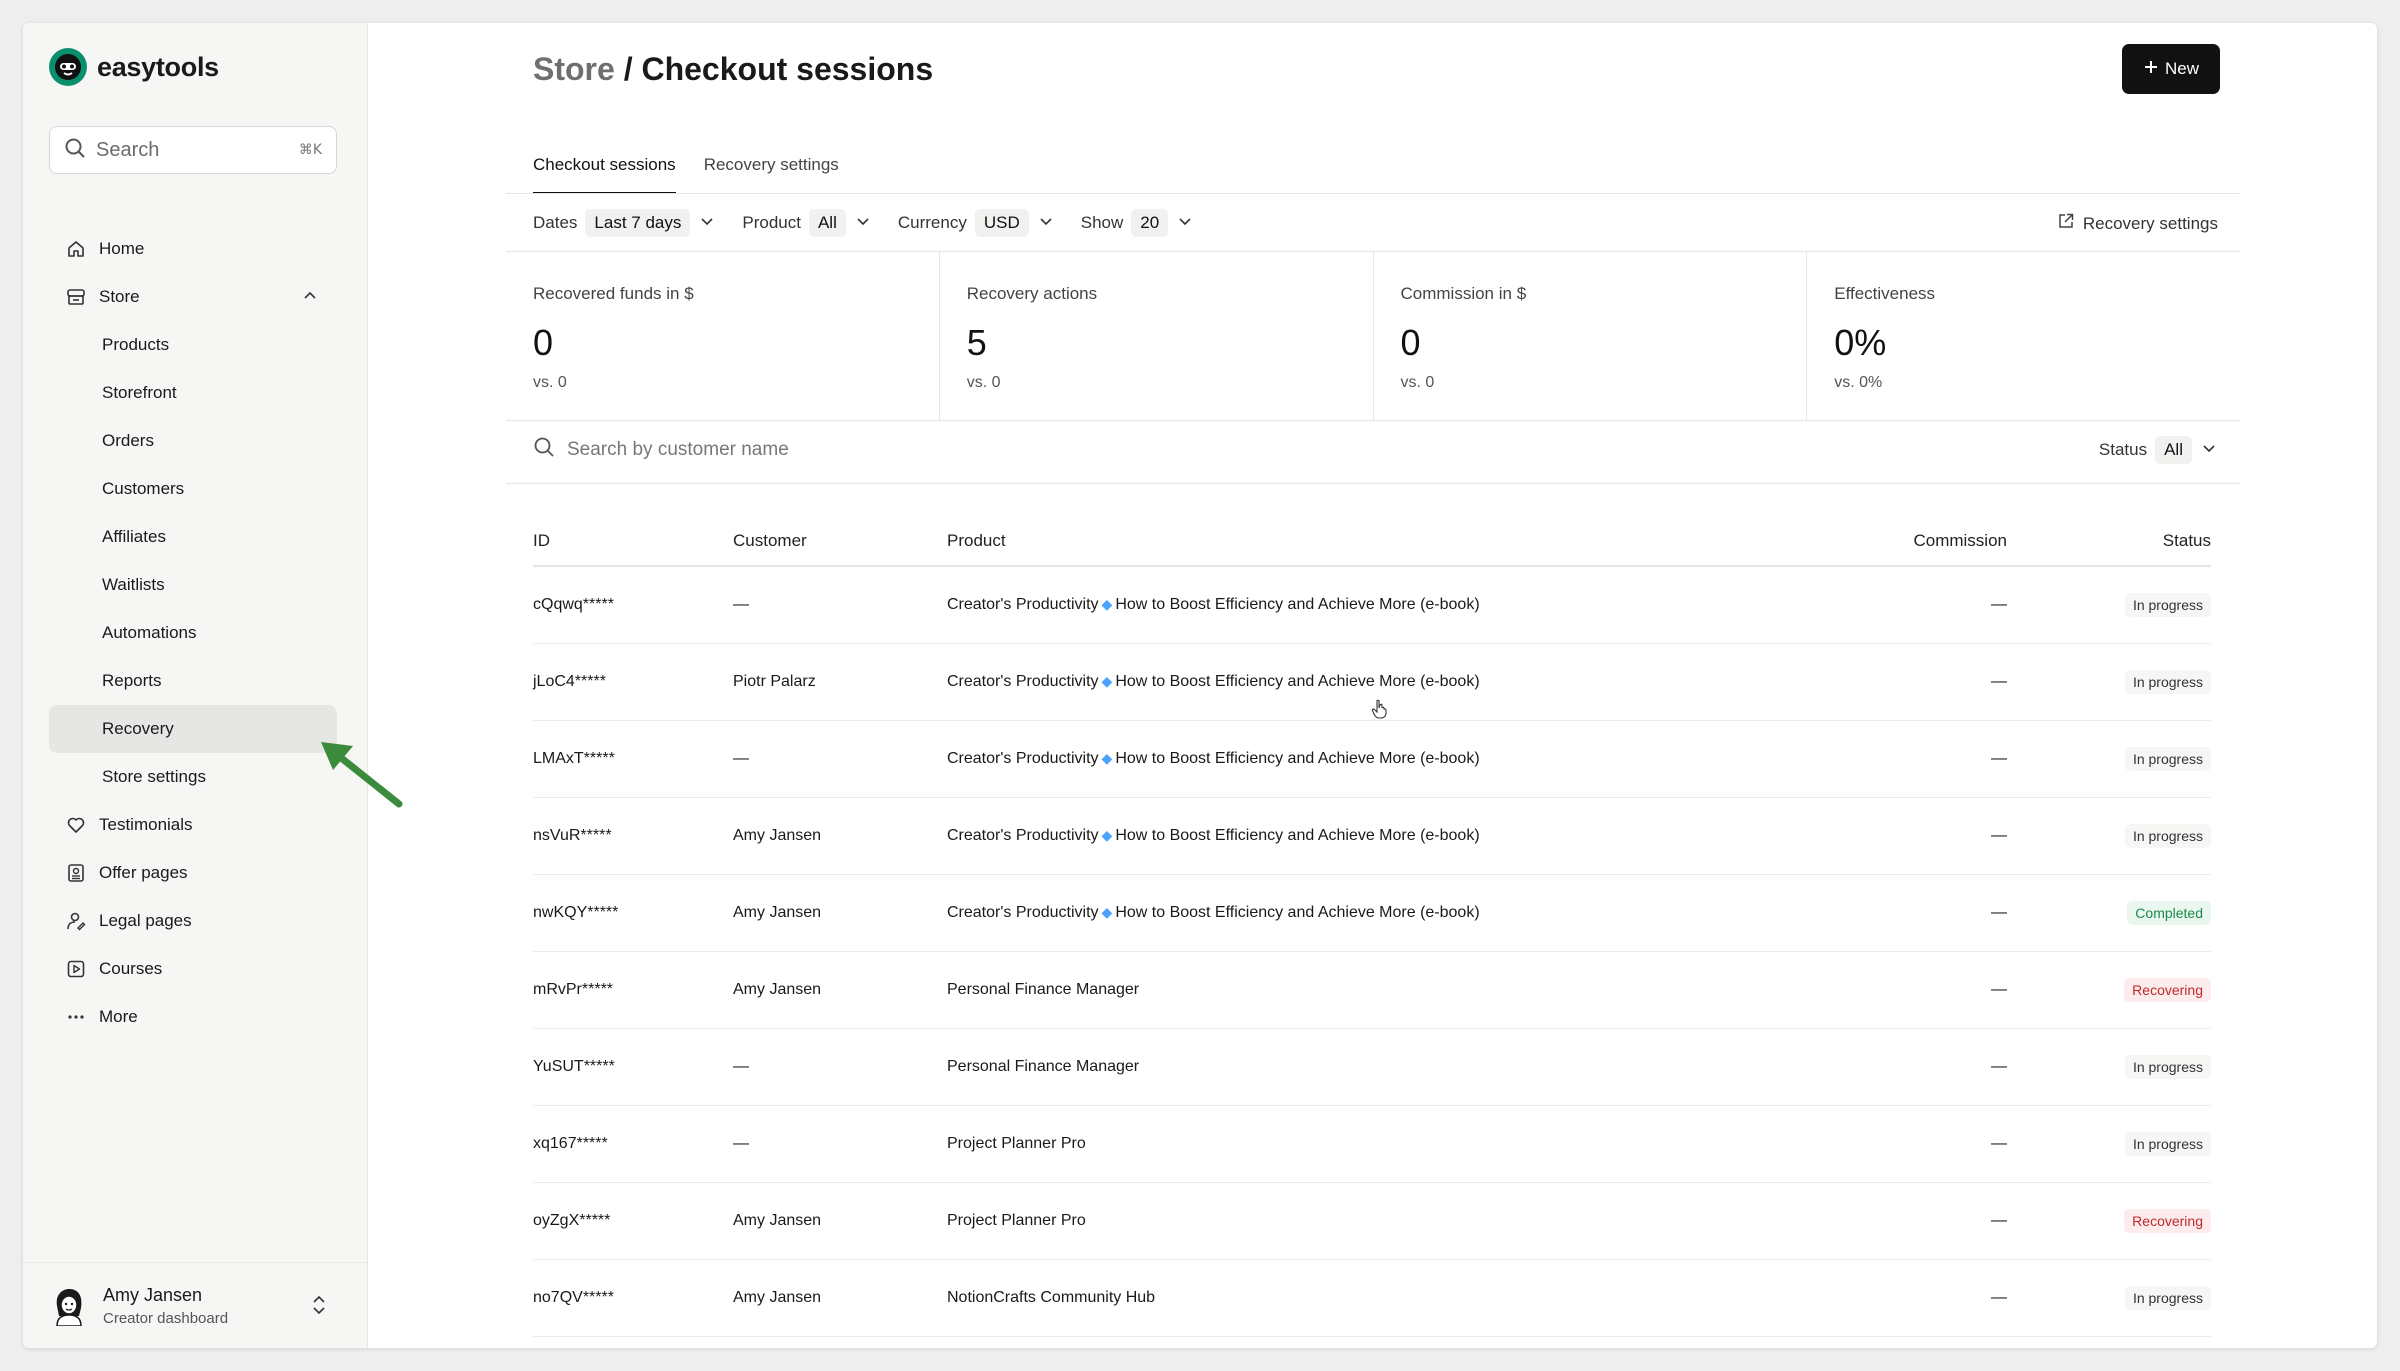 Image resolution: width=2400 pixels, height=1371 pixels. I want to click on page-title-text: Checkout sessions, so click(787, 69).